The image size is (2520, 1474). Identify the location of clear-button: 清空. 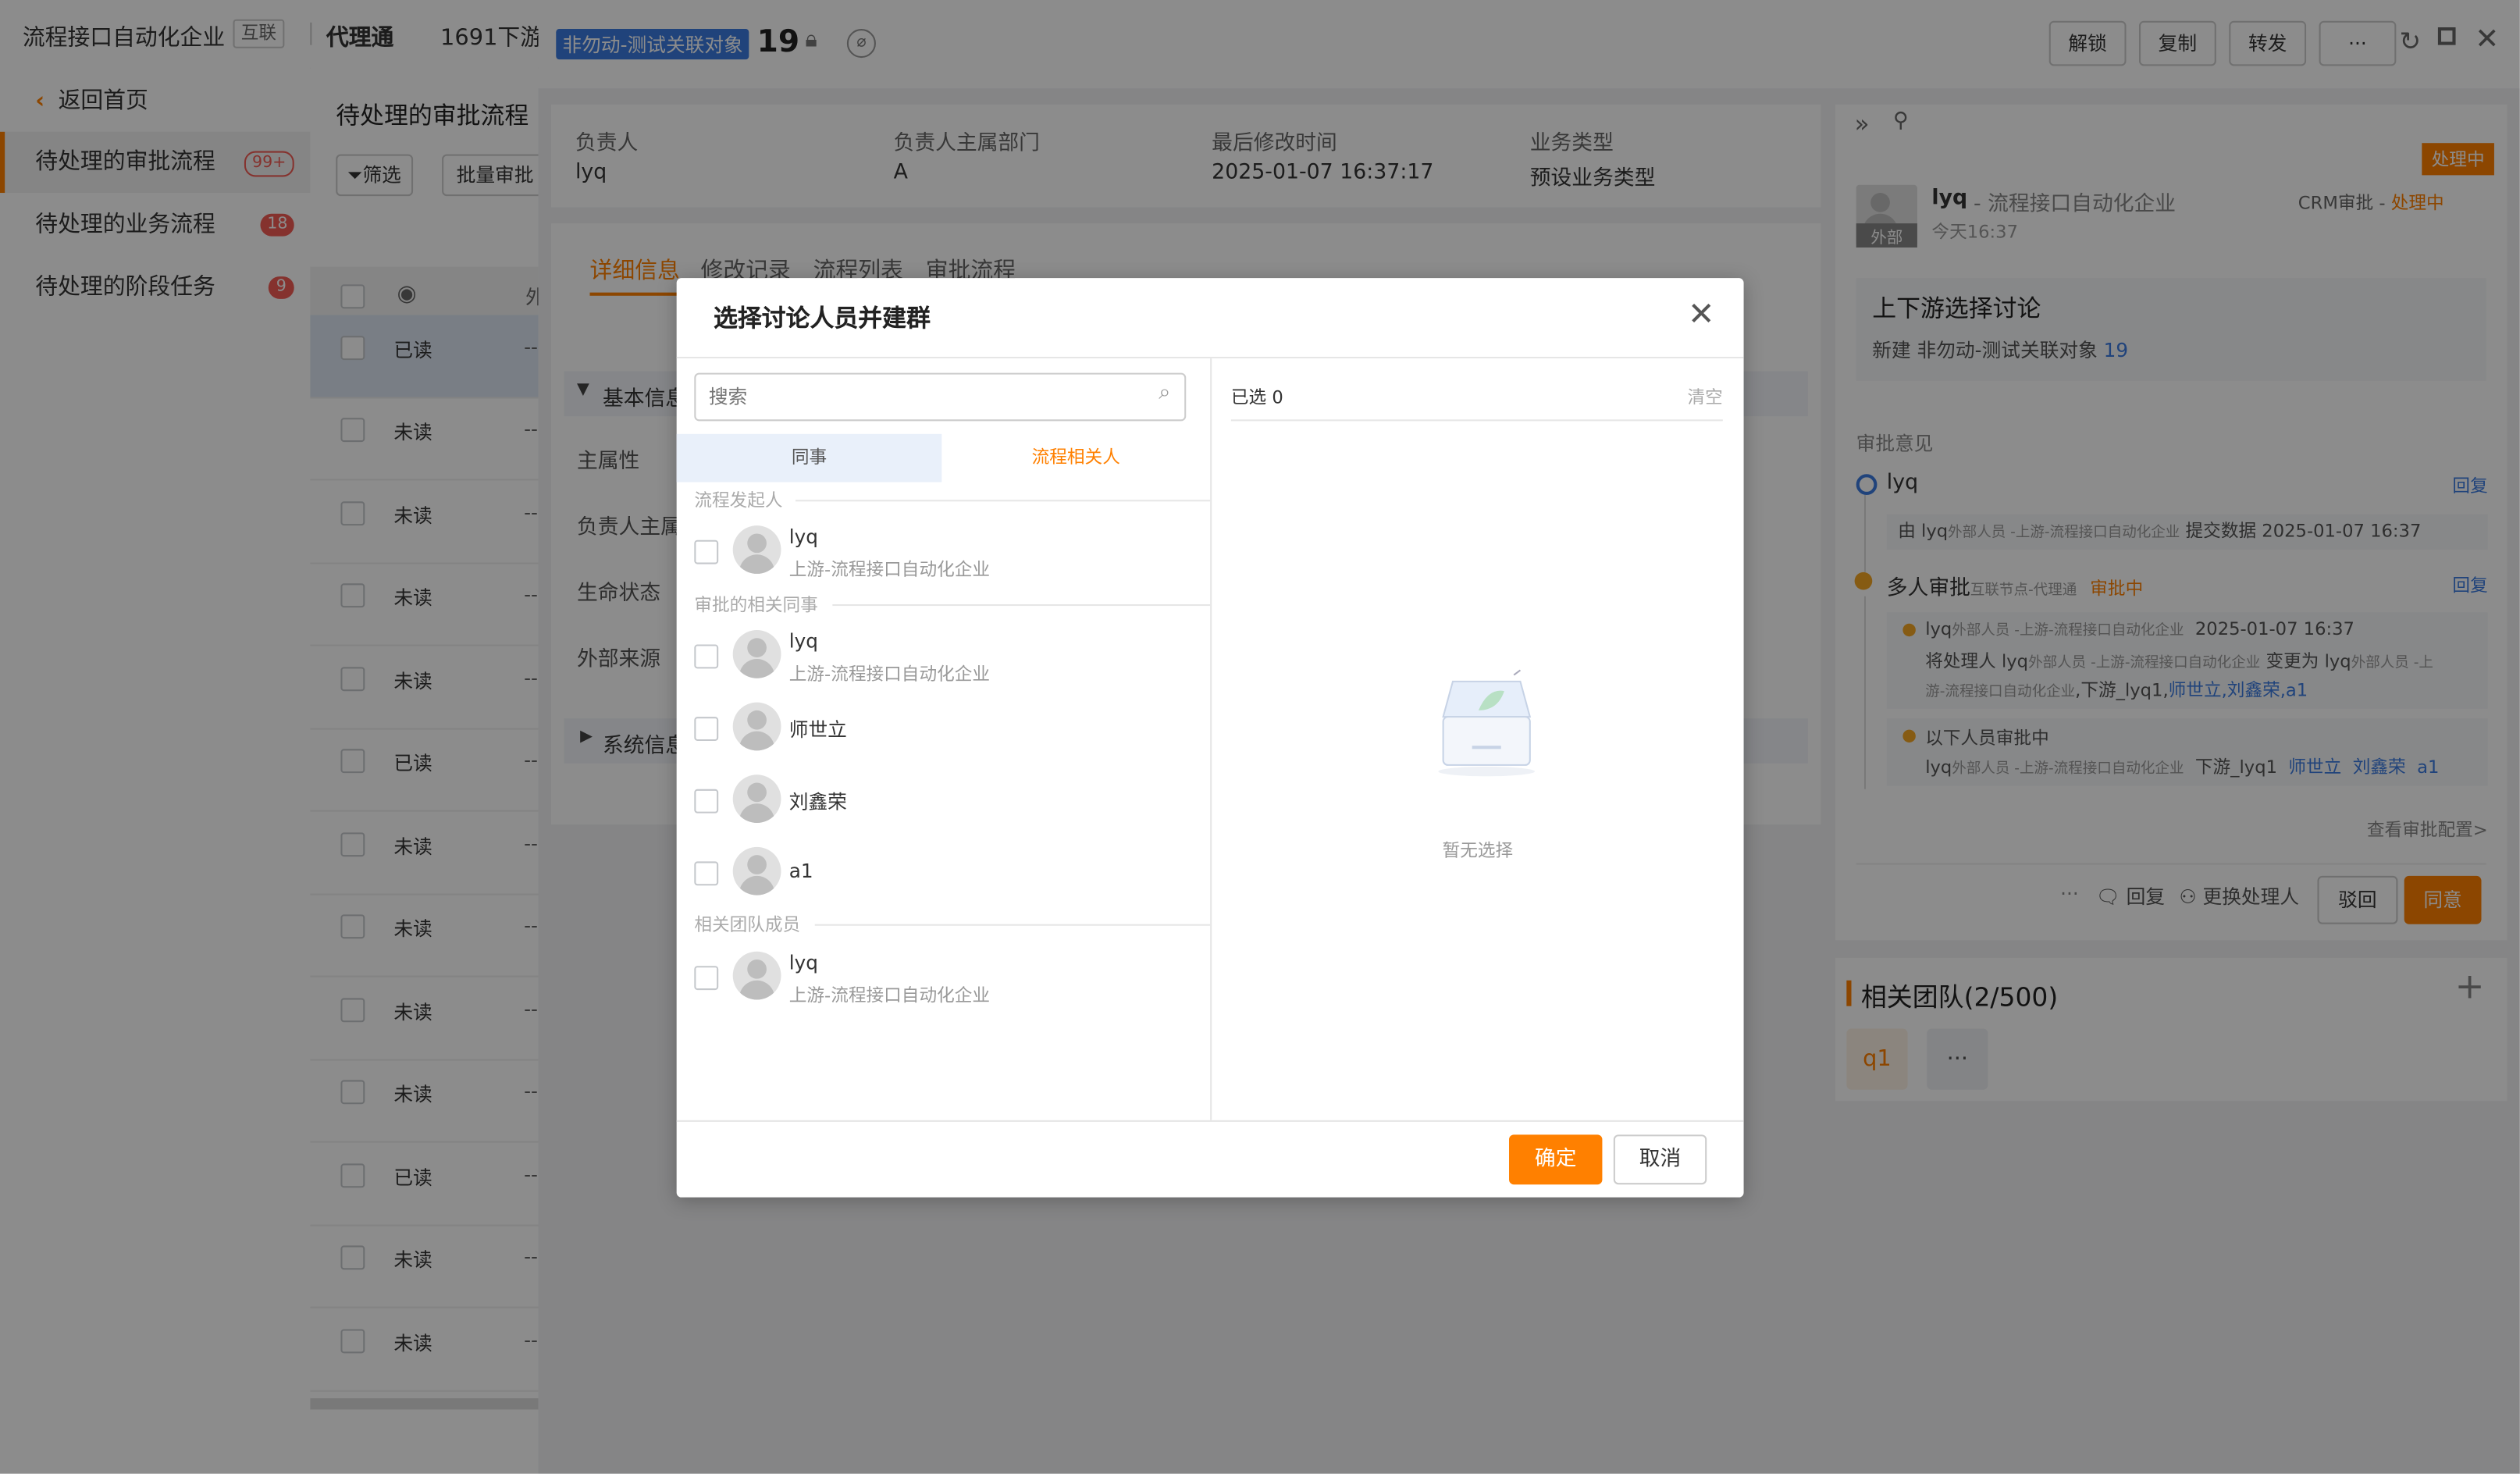
(1705, 397).